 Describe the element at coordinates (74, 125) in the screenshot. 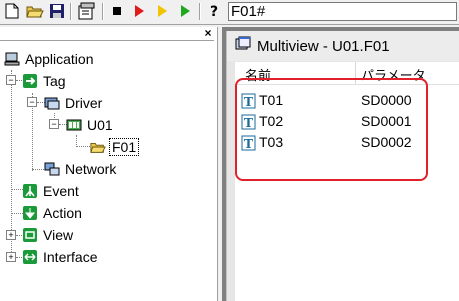

I see `unit-icon` at that location.